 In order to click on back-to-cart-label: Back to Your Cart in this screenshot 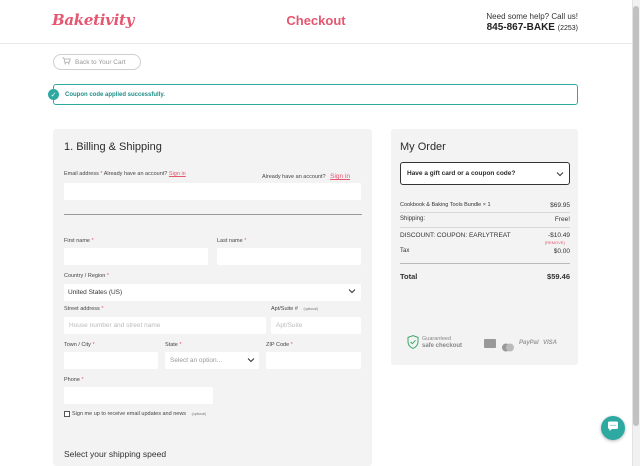, I will do `click(100, 62)`.